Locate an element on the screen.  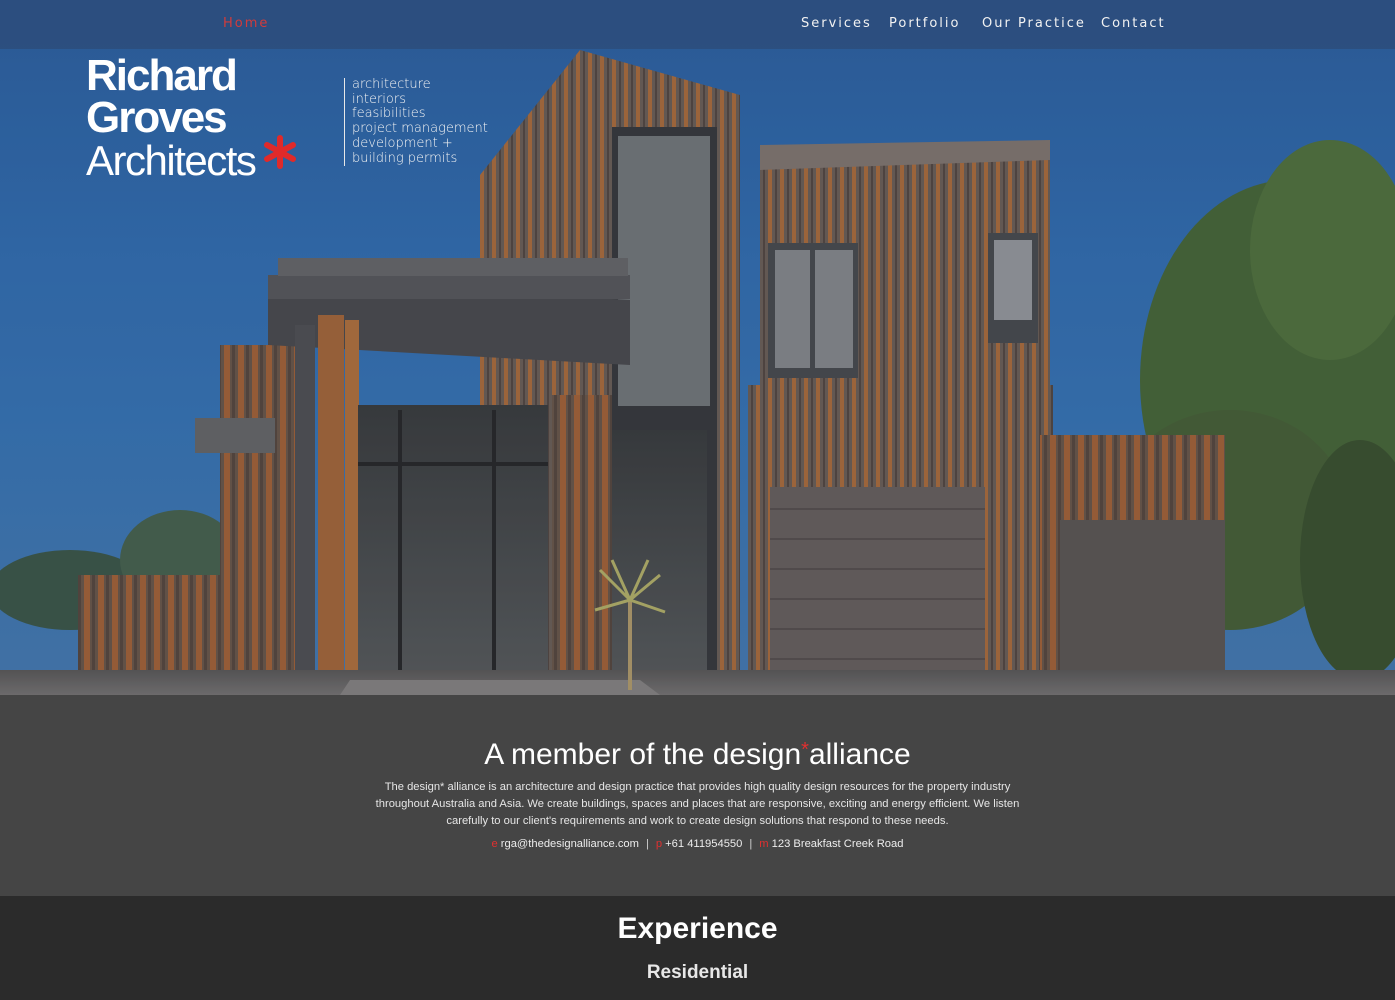
email-link: rga@thedesignalliance.com is located at coordinates (570, 844).